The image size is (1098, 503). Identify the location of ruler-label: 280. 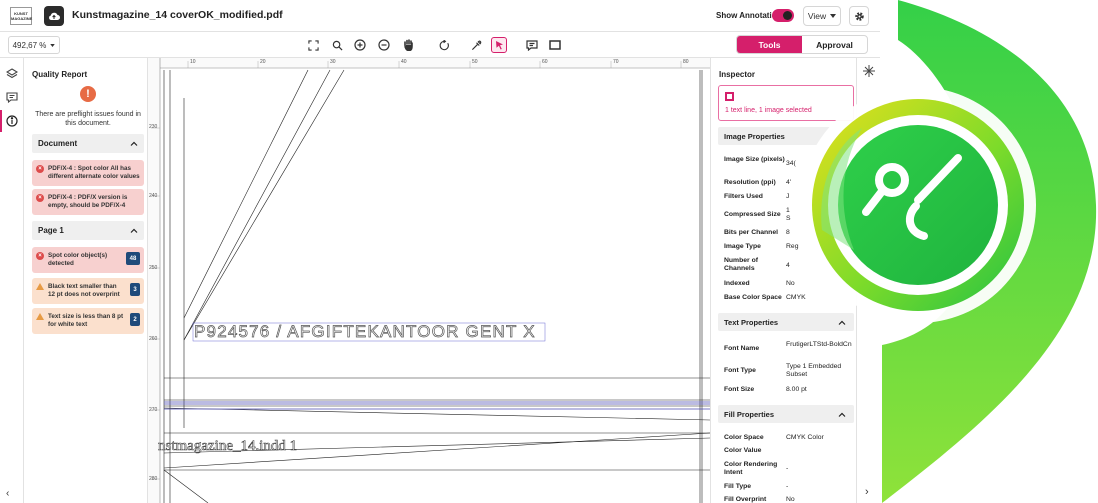
(153, 479).